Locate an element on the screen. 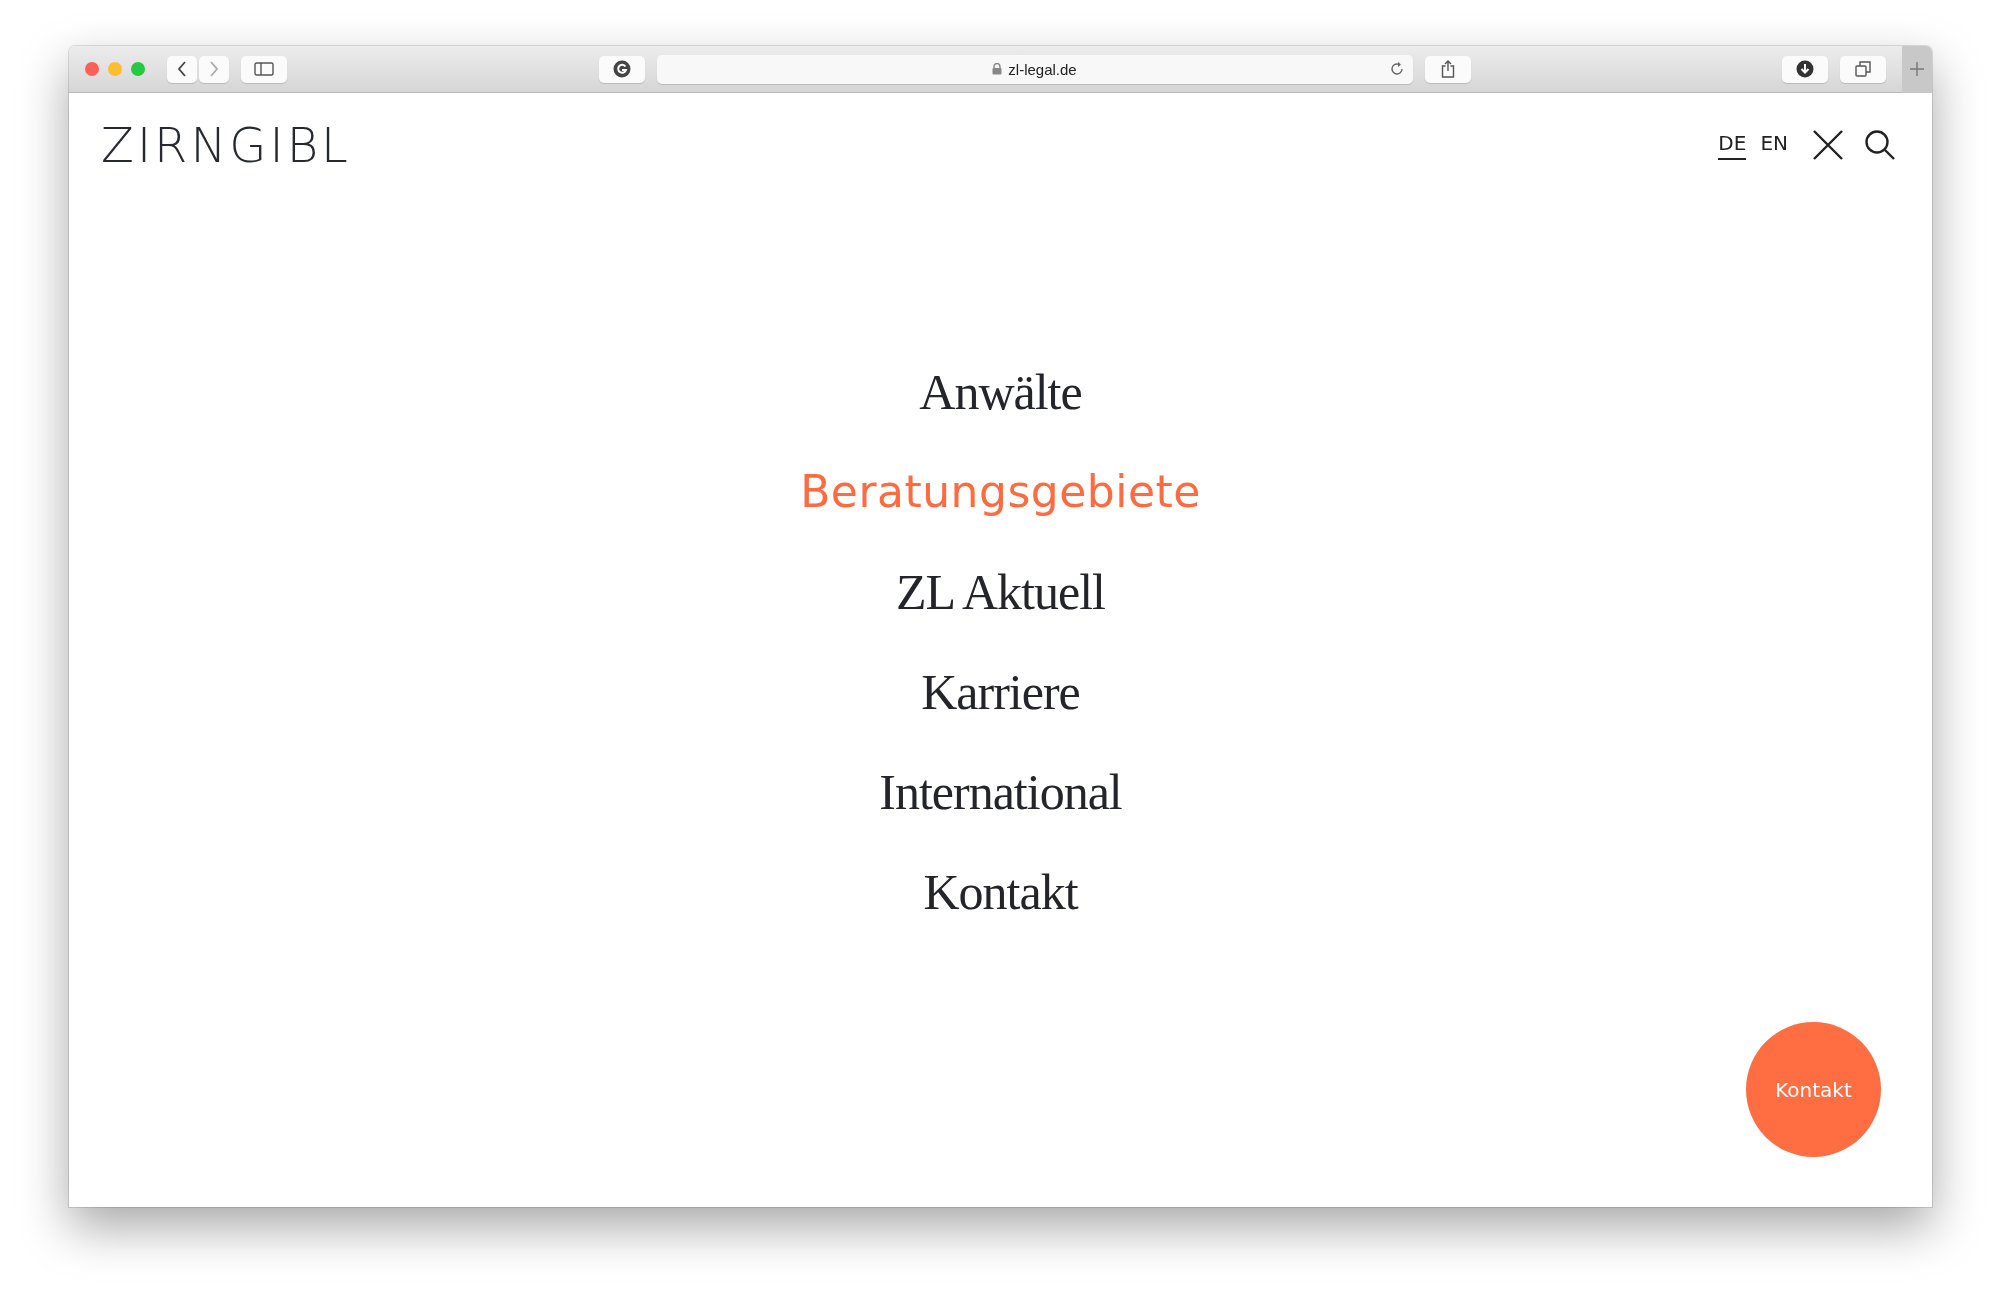 This screenshot has height=1299, width=2000. extension-button is located at coordinates (621, 69).